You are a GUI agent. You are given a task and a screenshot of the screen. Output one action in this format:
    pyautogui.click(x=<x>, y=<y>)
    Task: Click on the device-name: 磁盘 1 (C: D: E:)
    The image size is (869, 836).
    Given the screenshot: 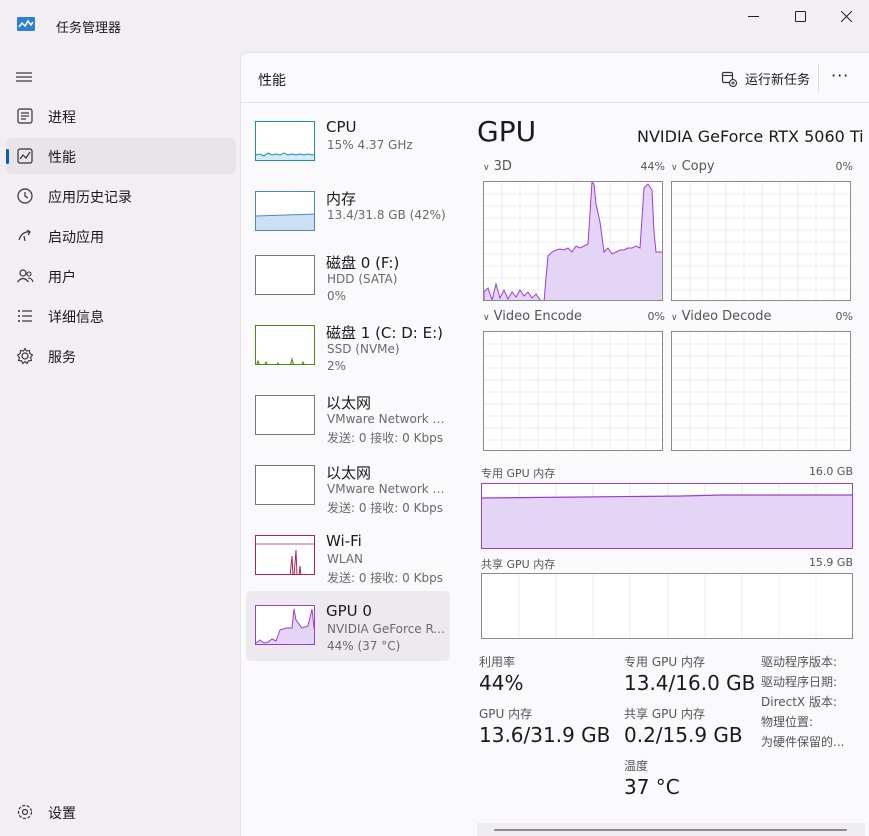 What is the action you would take?
    pyautogui.click(x=384, y=333)
    